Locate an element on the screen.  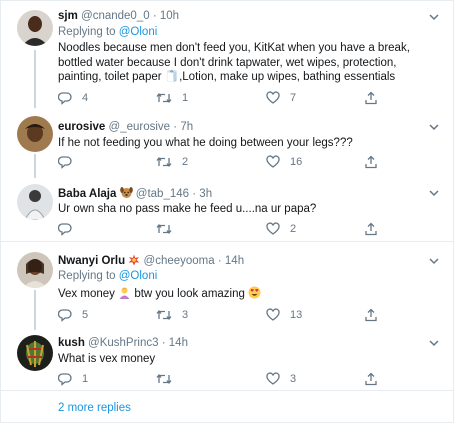
show-more-replies-link: 2 more replies is located at coordinates (94, 408).